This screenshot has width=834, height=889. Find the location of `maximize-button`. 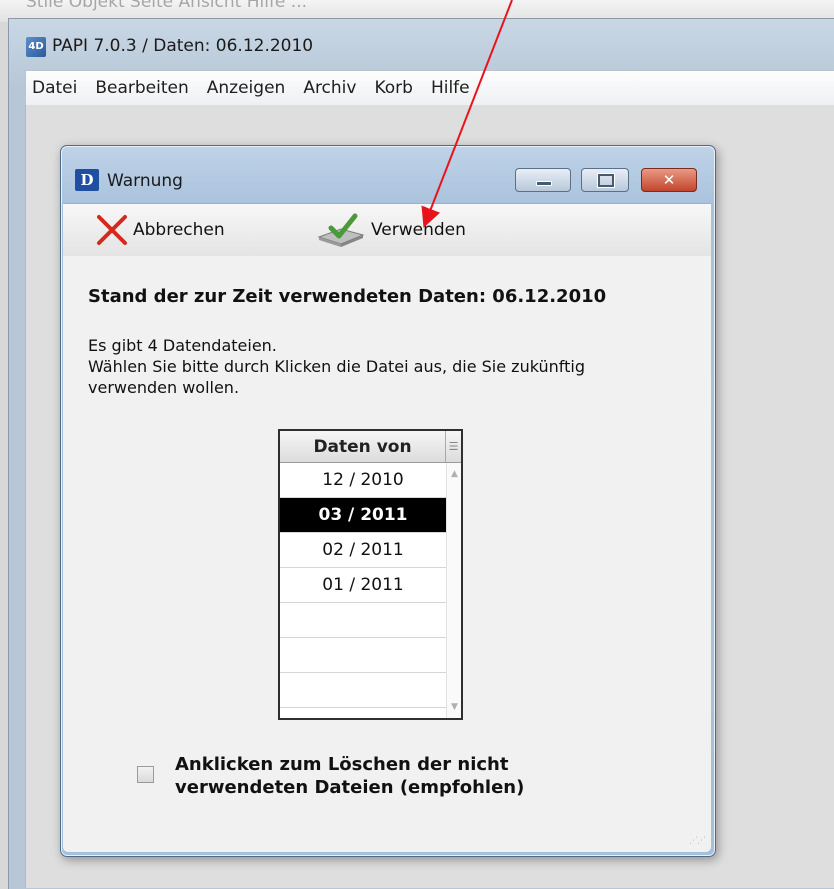

maximize-button is located at coordinates (605, 180).